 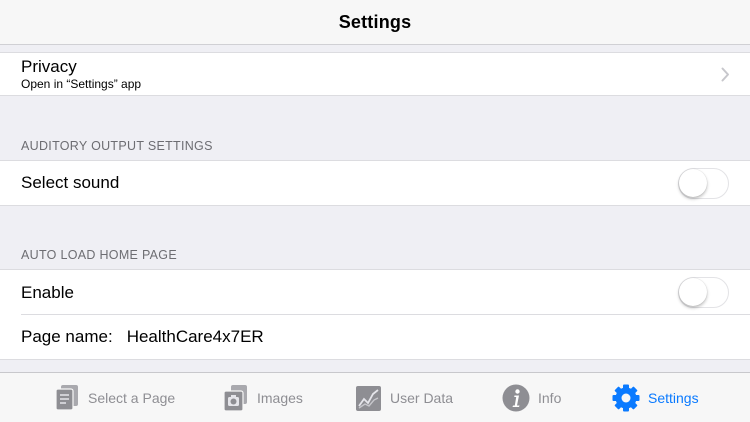 What do you see at coordinates (117, 146) in the screenshot?
I see `auditory-section-header: AUDITORY OUTPUT SETTINGS` at bounding box center [117, 146].